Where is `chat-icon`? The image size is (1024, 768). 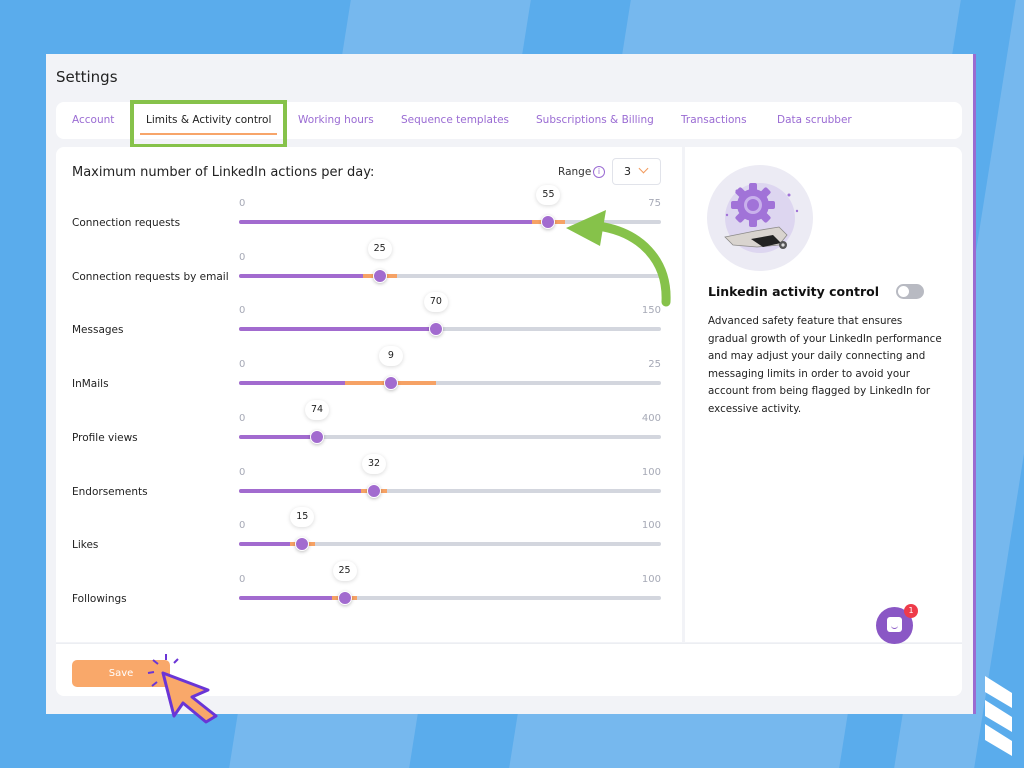 chat-icon is located at coordinates (894, 624).